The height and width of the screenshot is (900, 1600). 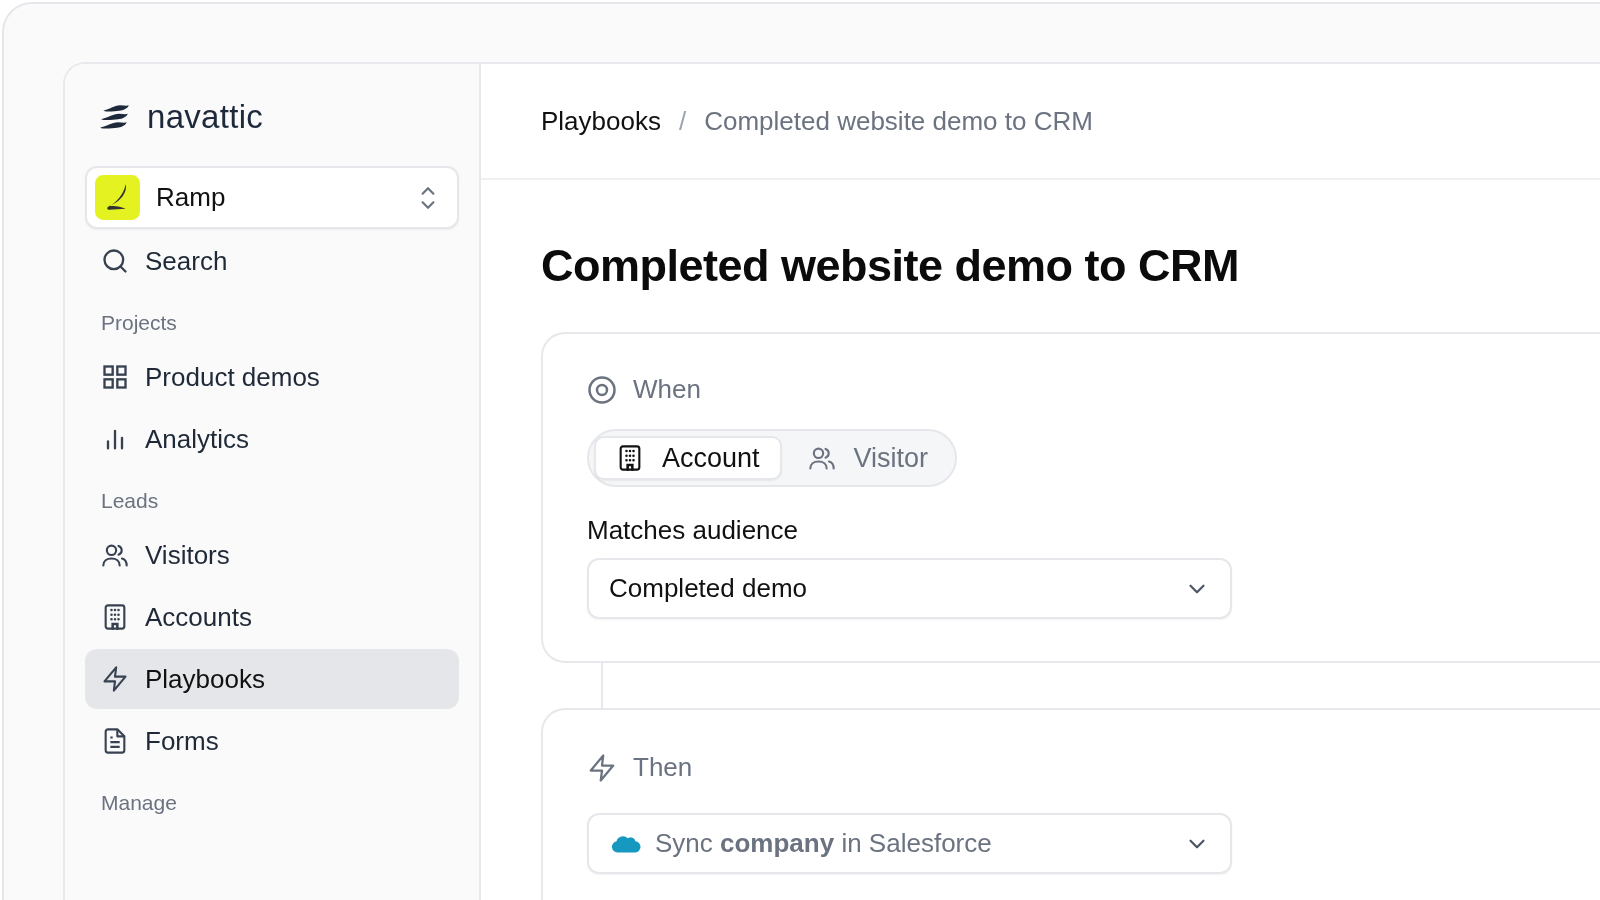 What do you see at coordinates (272, 261) in the screenshot?
I see `search-button: Search` at bounding box center [272, 261].